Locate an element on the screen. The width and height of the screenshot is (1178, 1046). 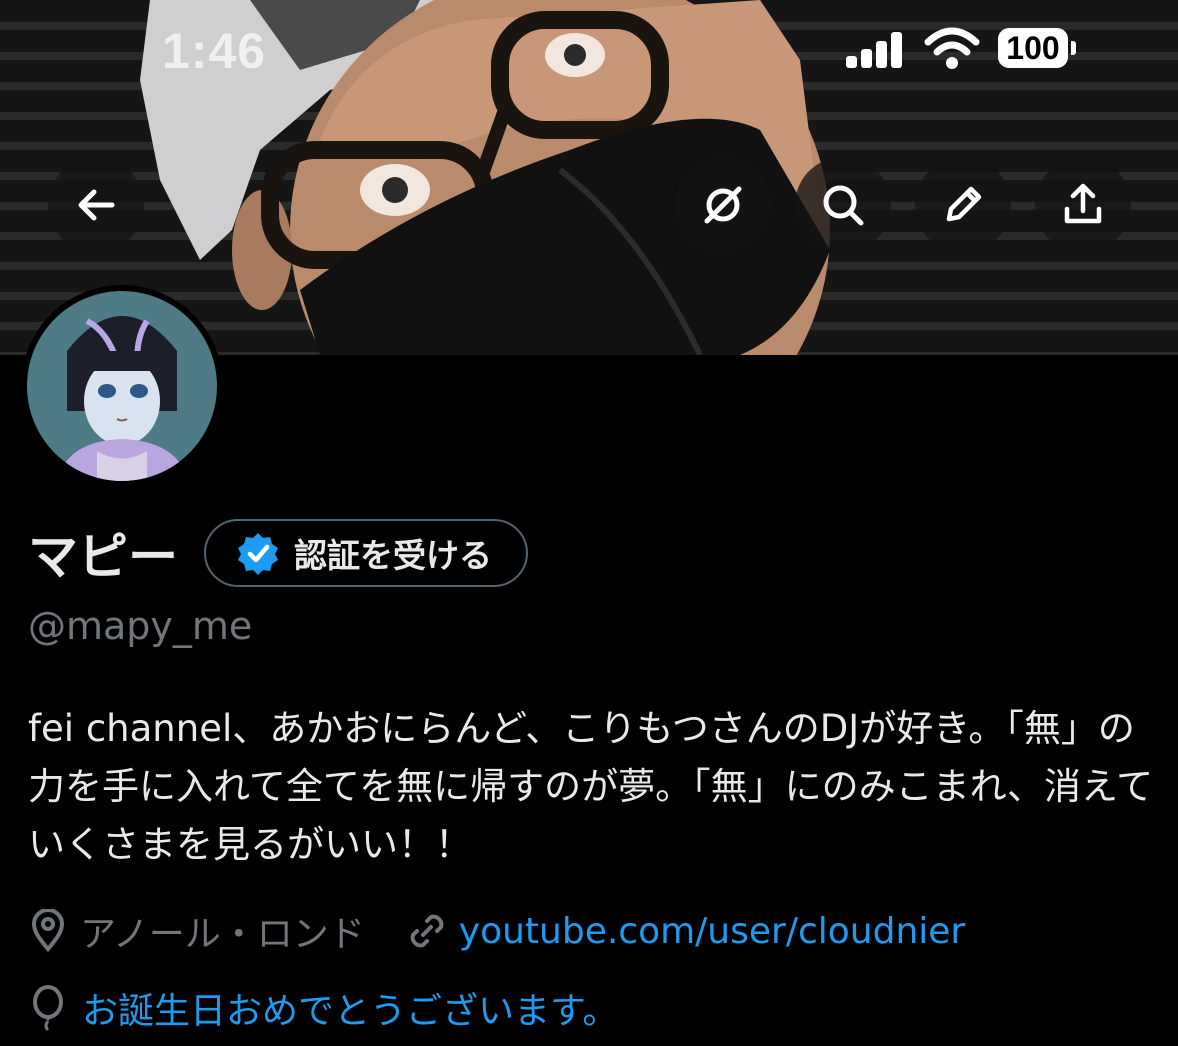
profile-website-link: youtube.com/user/cloudnier is located at coordinates (712, 931).